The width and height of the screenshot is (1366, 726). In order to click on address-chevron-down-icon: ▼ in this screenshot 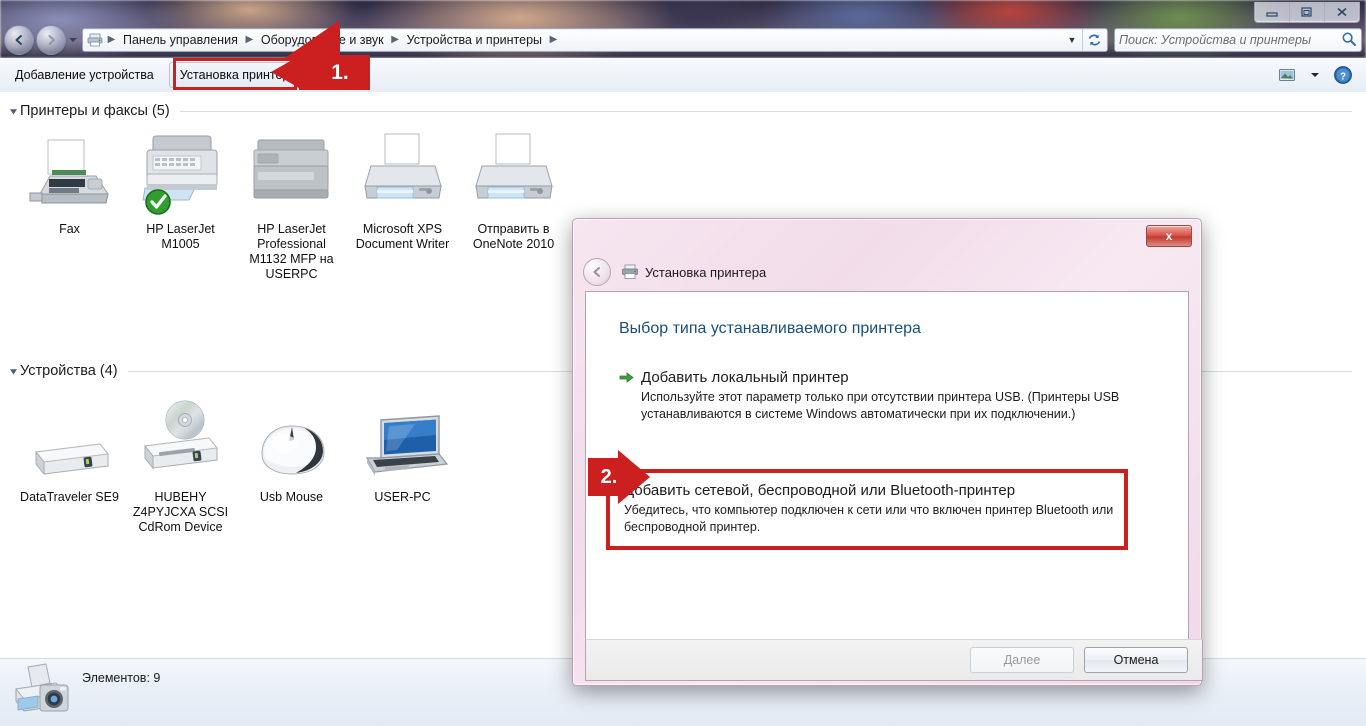, I will do `click(1072, 40)`.